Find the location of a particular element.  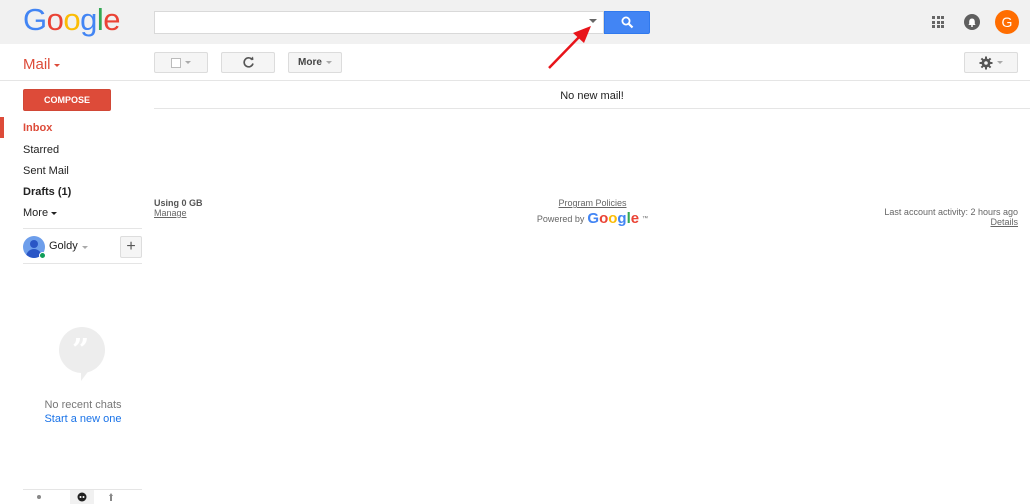

settings-button is located at coordinates (991, 62).